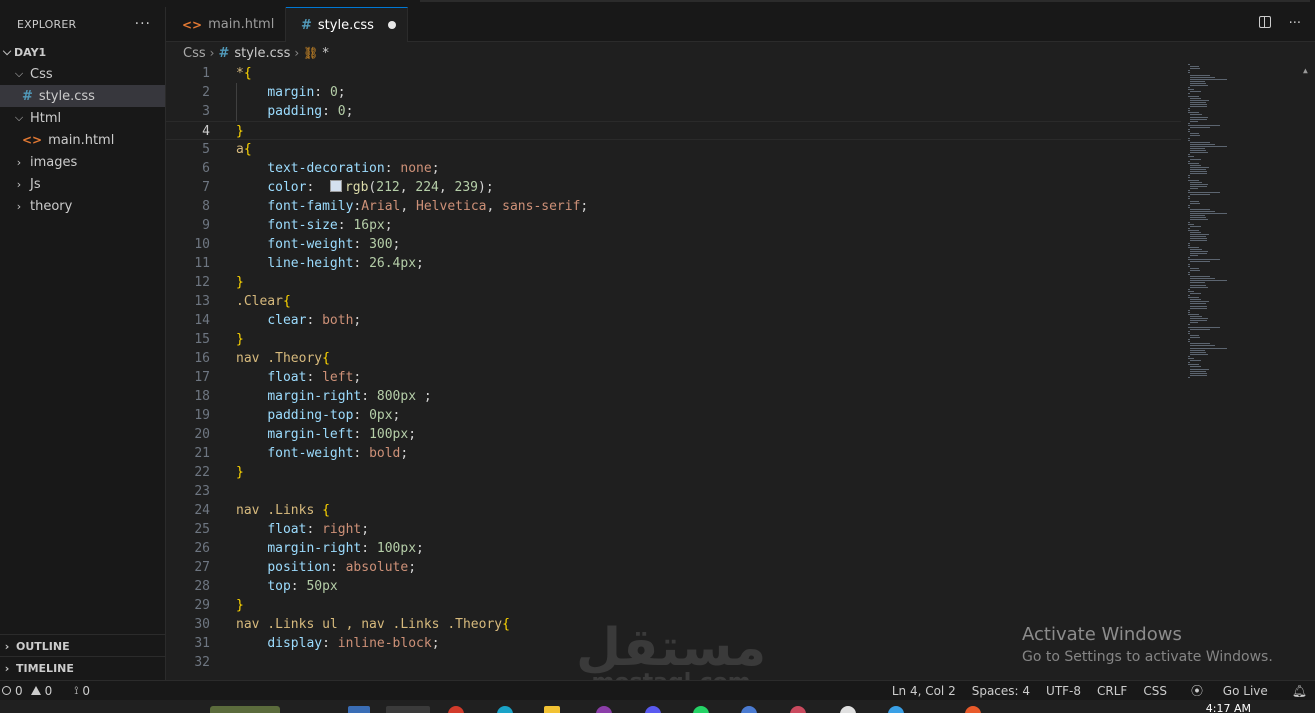 The height and width of the screenshot is (713, 1315). I want to click on code-line: 1 *{, so click(740, 73).